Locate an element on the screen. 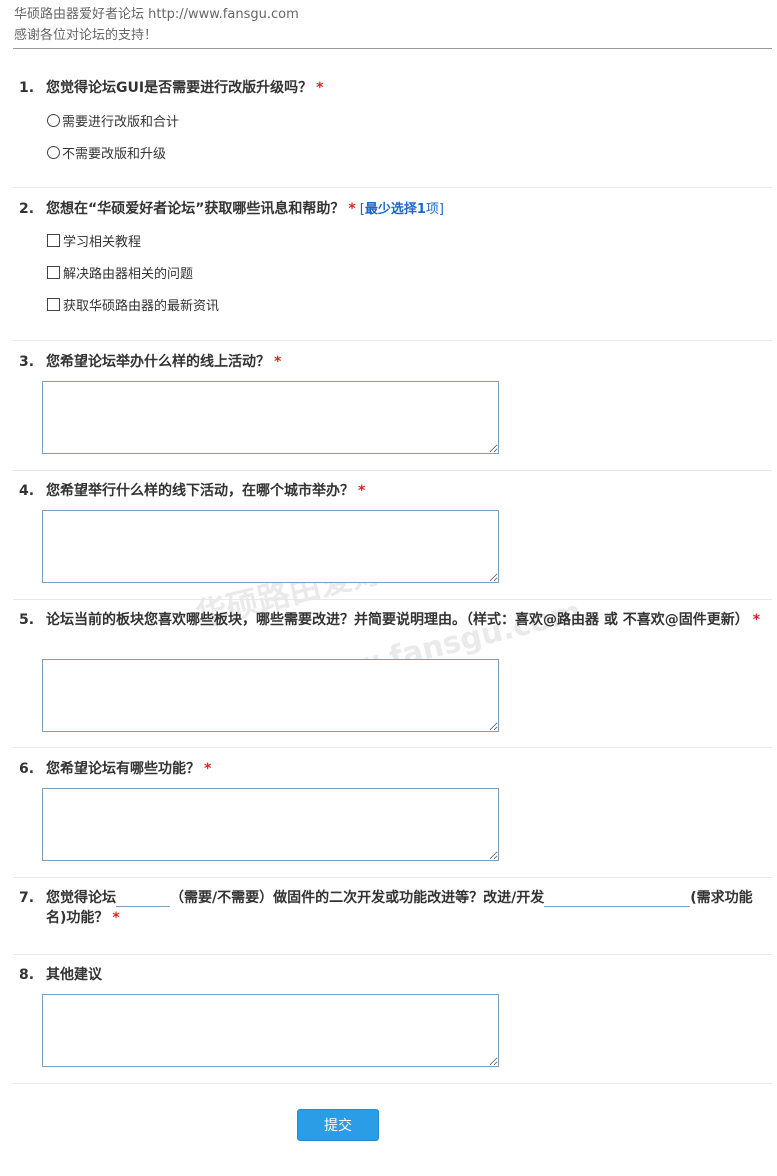 The width and height of the screenshot is (777, 1176). question-8: 8. 其他建议 is located at coordinates (392, 1020).